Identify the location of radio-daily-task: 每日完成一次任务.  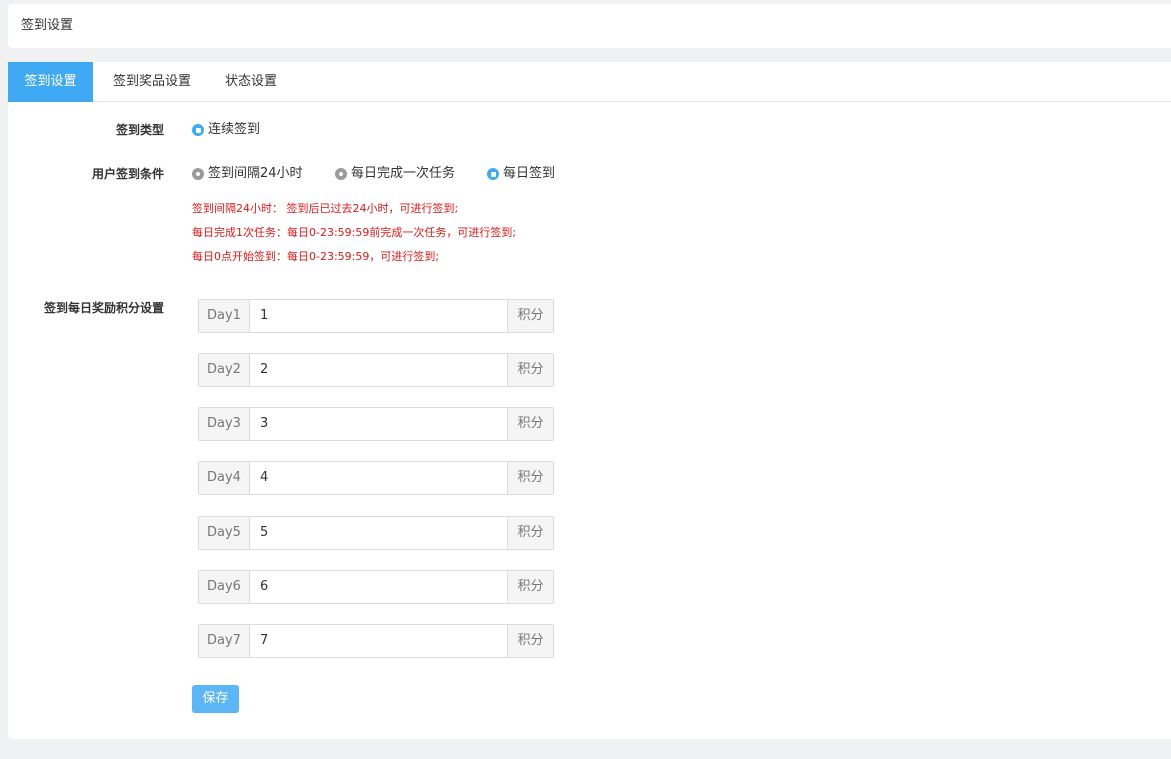
(395, 174).